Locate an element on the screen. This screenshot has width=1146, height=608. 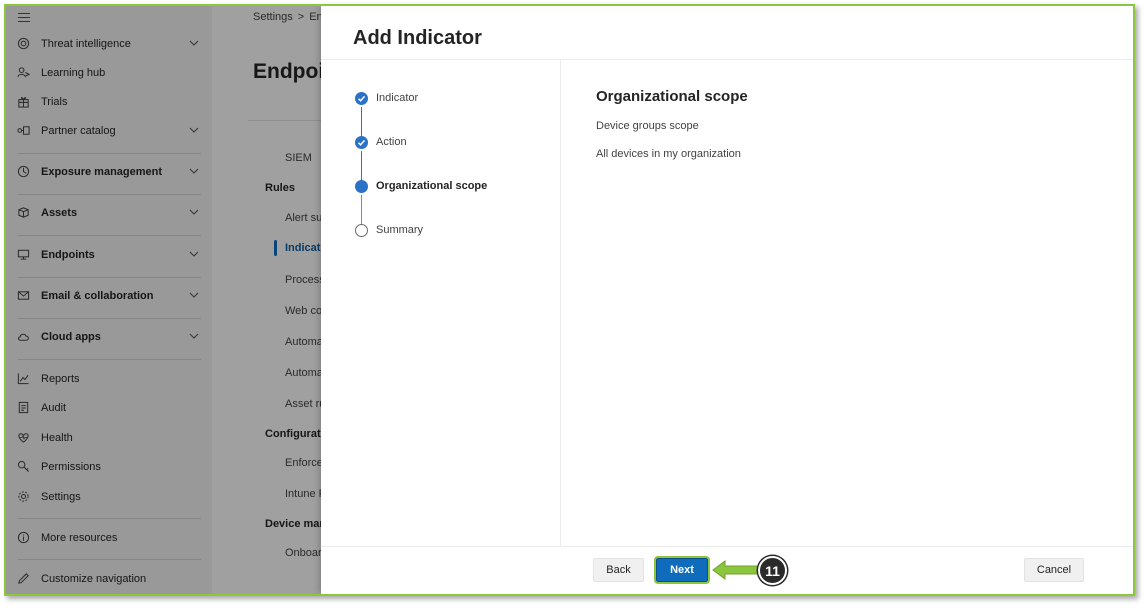
step-label: Indicator is located at coordinates (397, 98).